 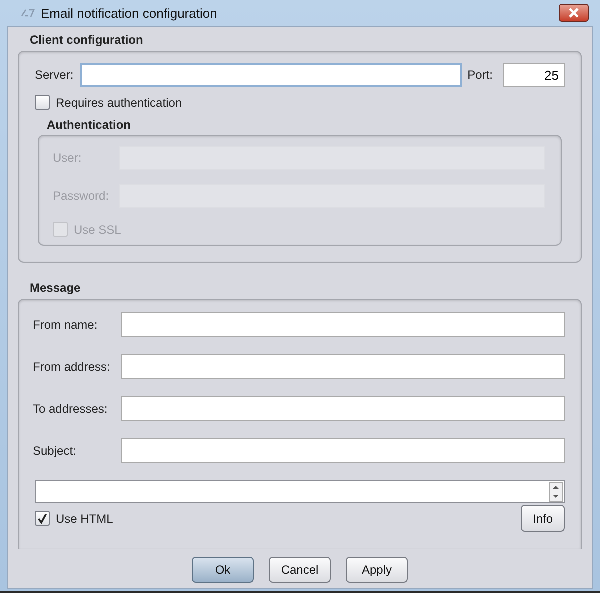 I want to click on server-field, so click(x=271, y=75).